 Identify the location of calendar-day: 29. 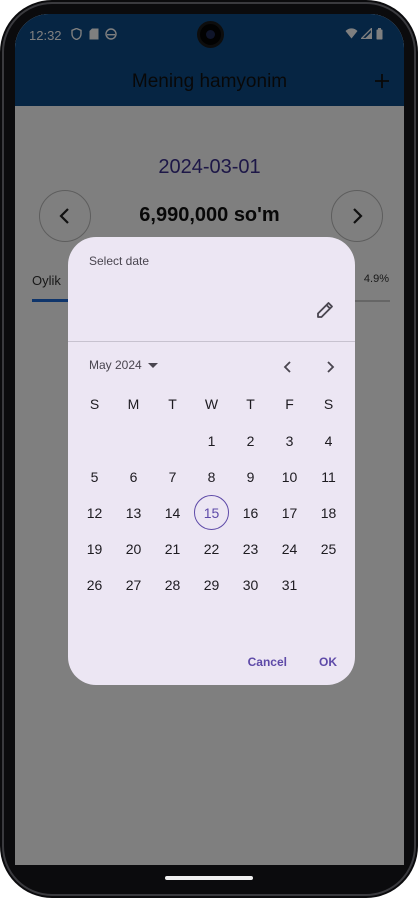
(211, 585).